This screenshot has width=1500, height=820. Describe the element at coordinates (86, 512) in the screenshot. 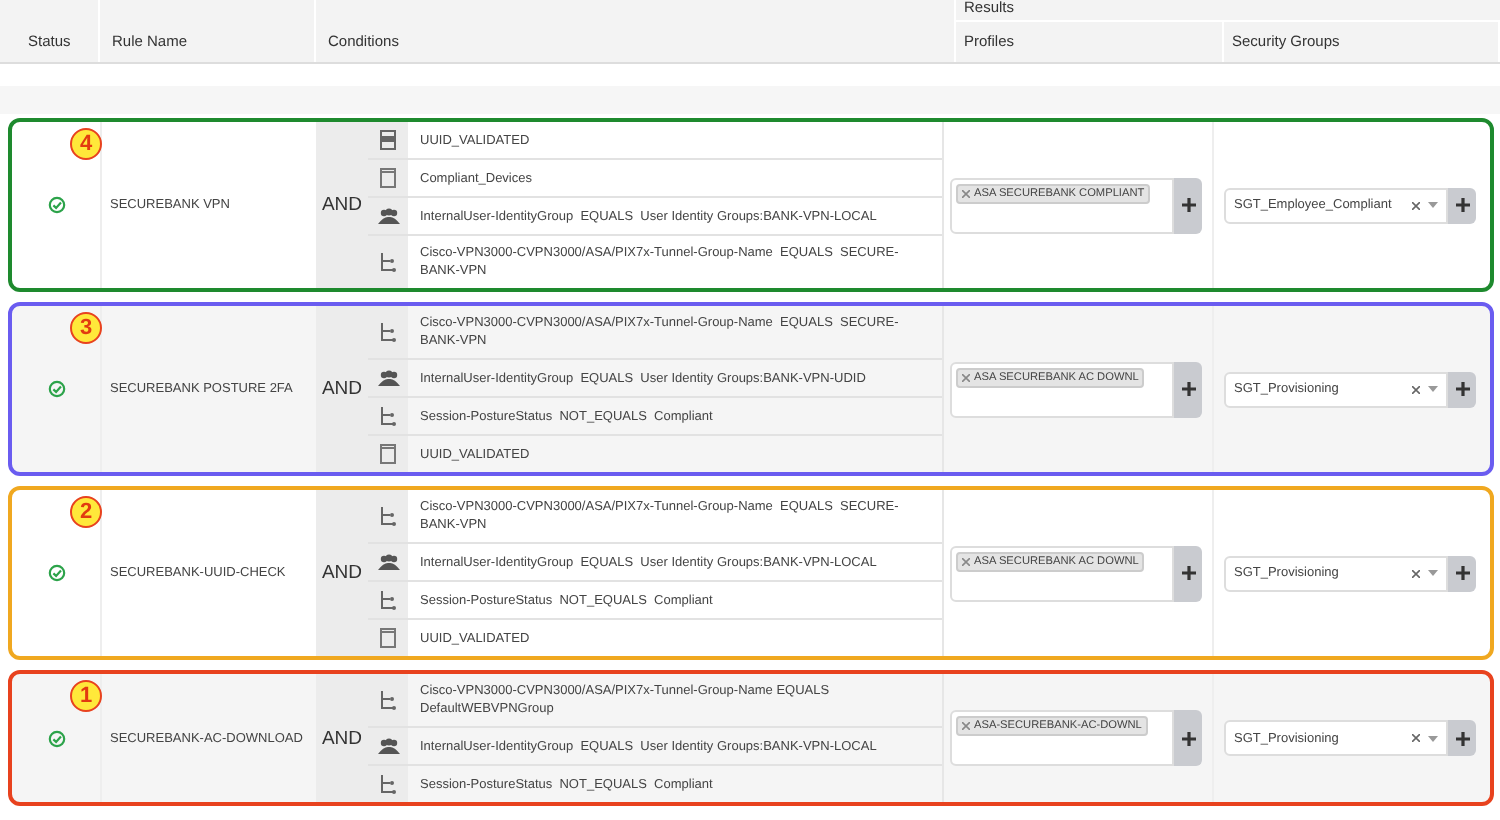

I see `number-badge: 2` at that location.